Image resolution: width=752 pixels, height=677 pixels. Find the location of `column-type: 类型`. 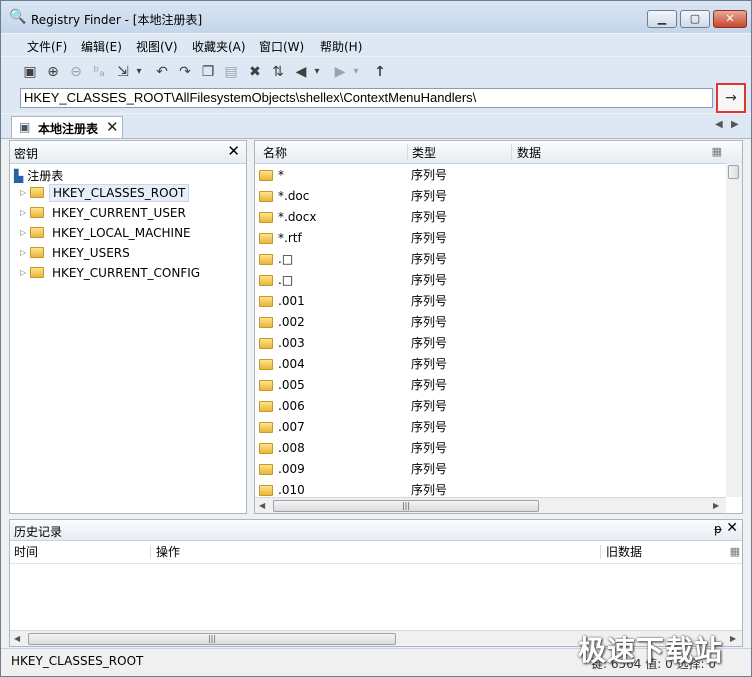

column-type: 类型 is located at coordinates (424, 153).